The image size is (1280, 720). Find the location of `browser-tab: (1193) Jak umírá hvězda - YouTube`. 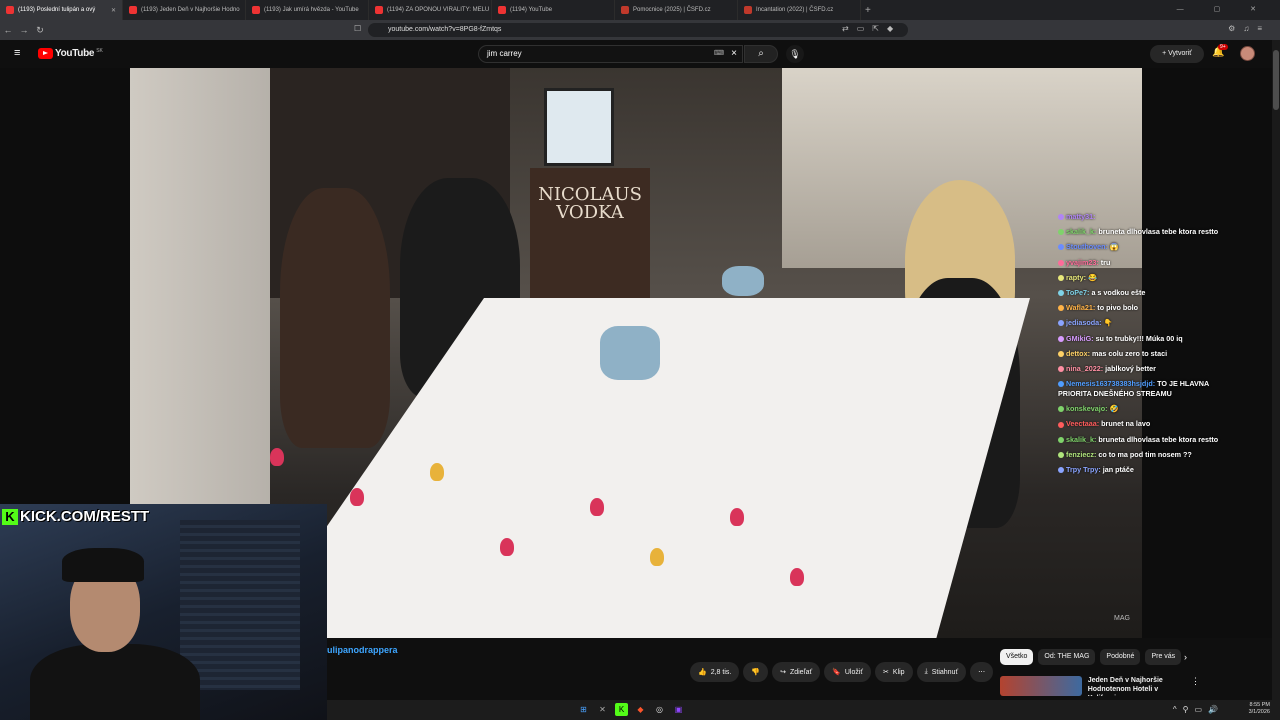

browser-tab: (1193) Jak umírá hvězda - YouTube is located at coordinates (307, 10).